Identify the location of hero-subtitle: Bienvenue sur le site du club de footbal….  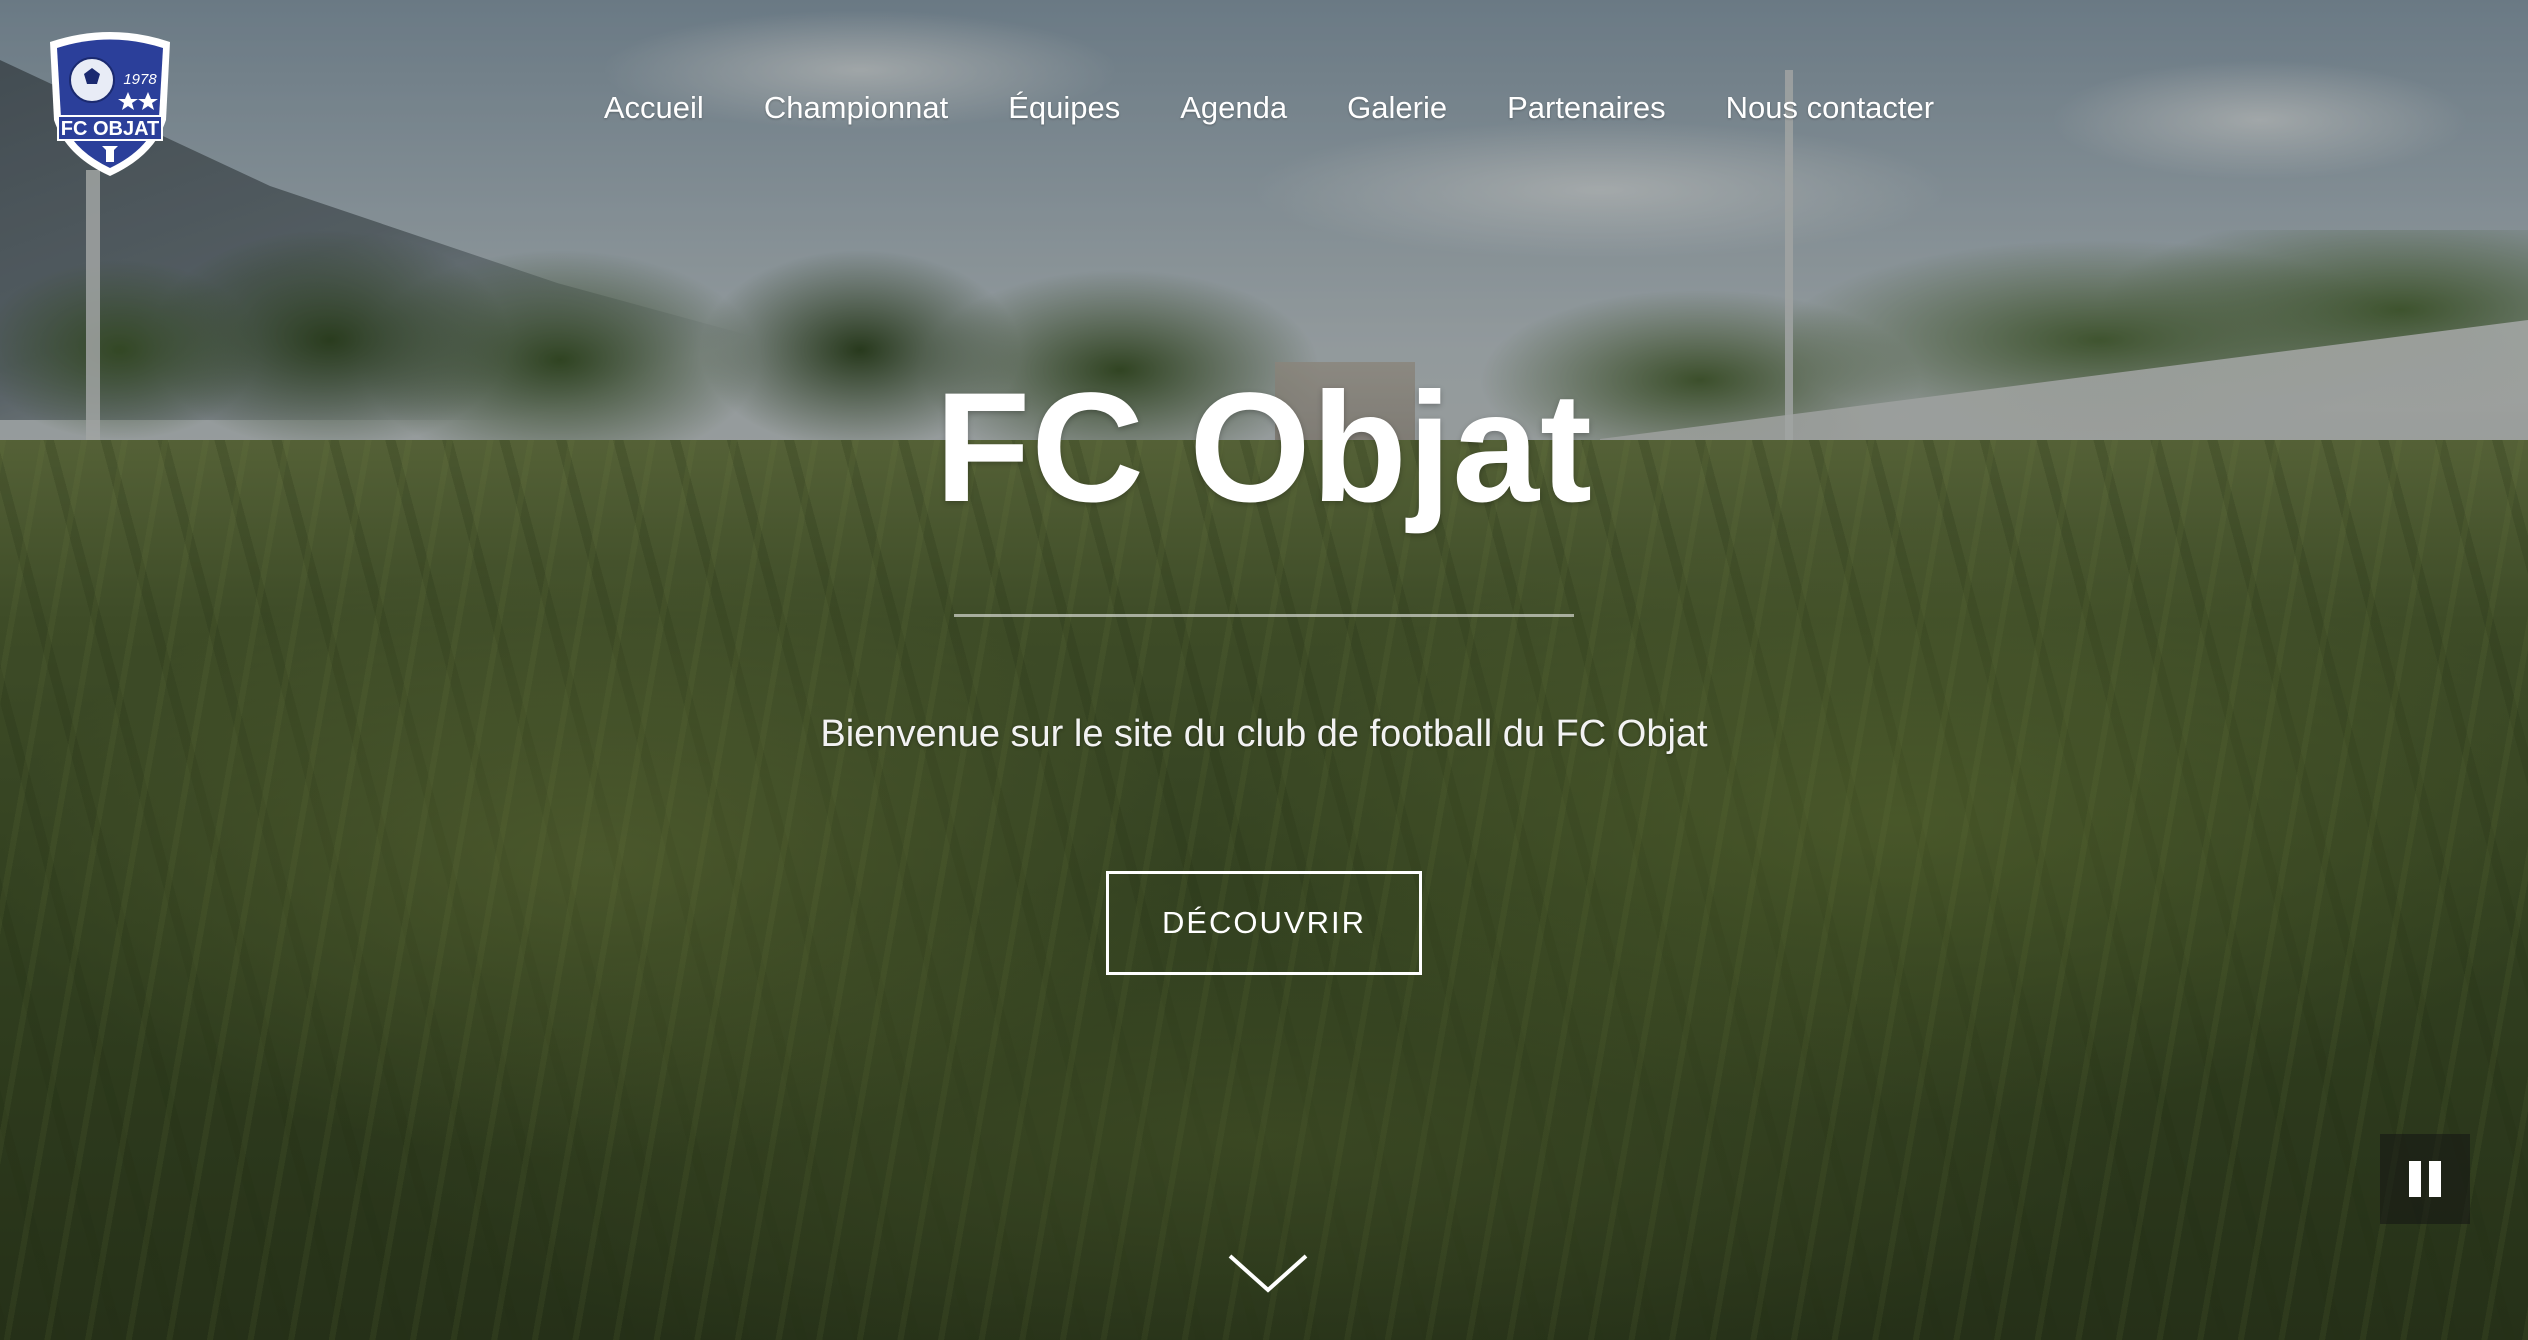
(1264, 734).